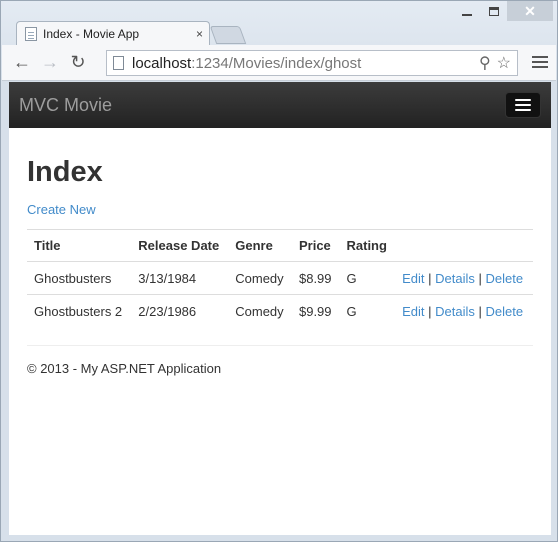  I want to click on column-header-price: Price, so click(315, 245).